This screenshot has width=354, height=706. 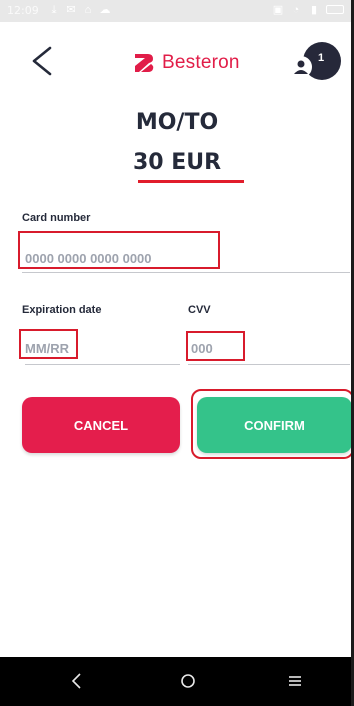 What do you see at coordinates (199, 310) in the screenshot?
I see `cvv-label: CVV` at bounding box center [199, 310].